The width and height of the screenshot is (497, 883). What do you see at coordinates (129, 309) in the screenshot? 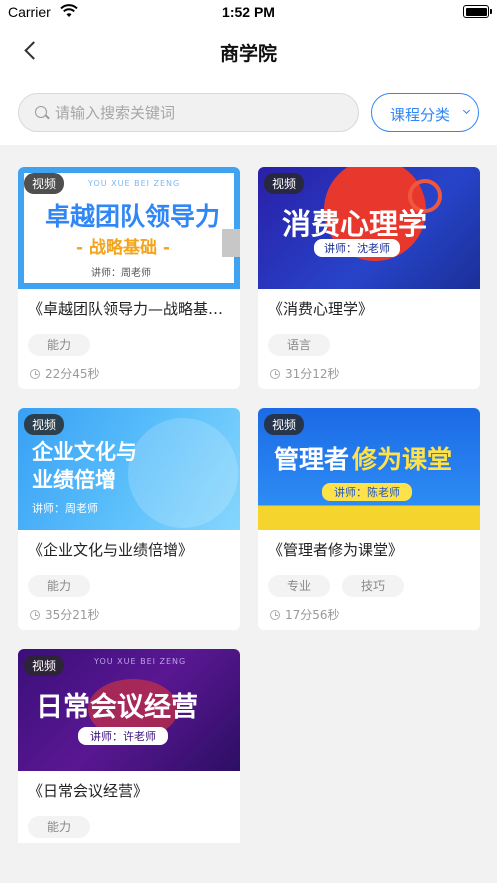
I see `course-title: 《卓越团队领导力—战略基础》` at bounding box center [129, 309].